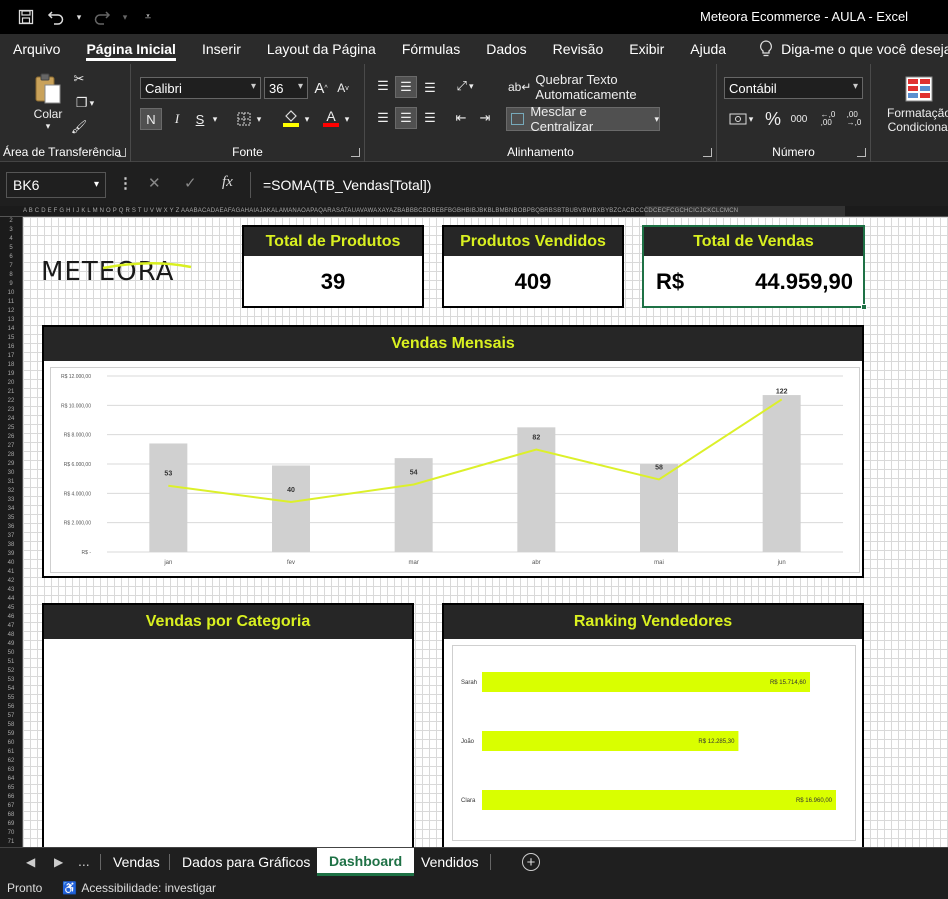  I want to click on align-top-icon: ☰, so click(383, 86).